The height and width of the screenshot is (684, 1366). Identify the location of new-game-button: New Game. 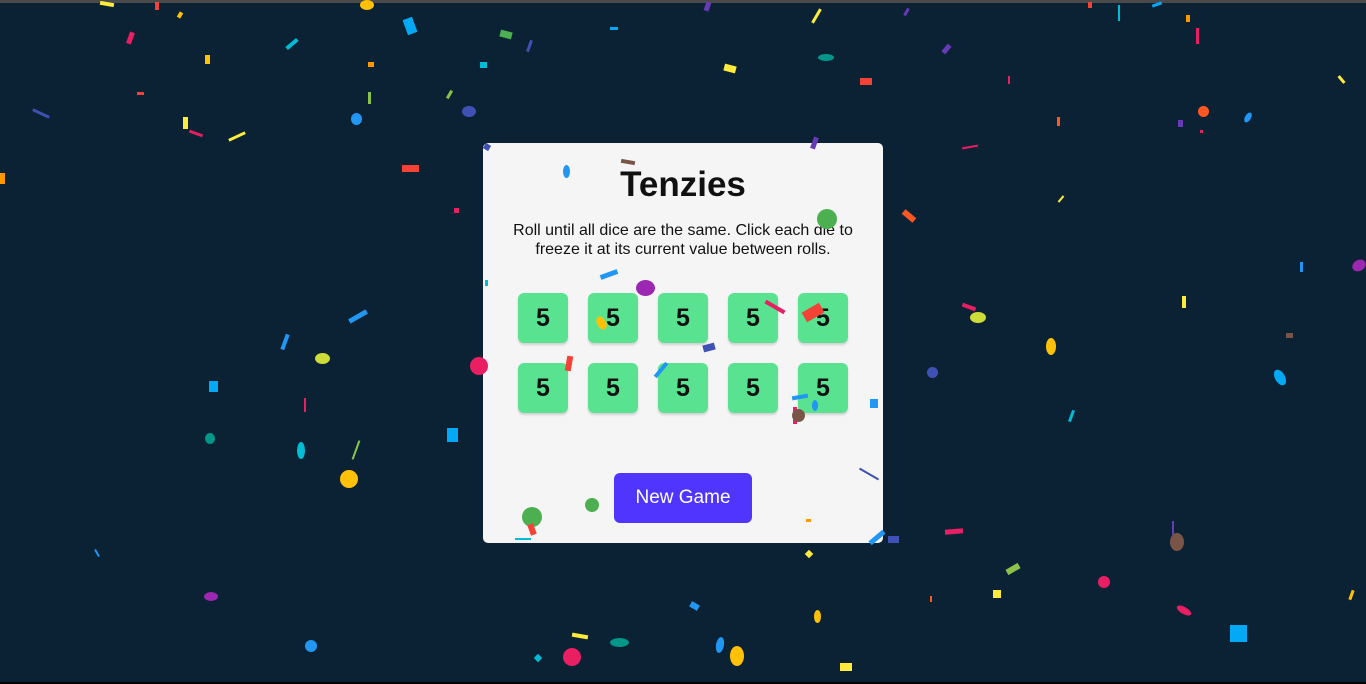
(683, 498).